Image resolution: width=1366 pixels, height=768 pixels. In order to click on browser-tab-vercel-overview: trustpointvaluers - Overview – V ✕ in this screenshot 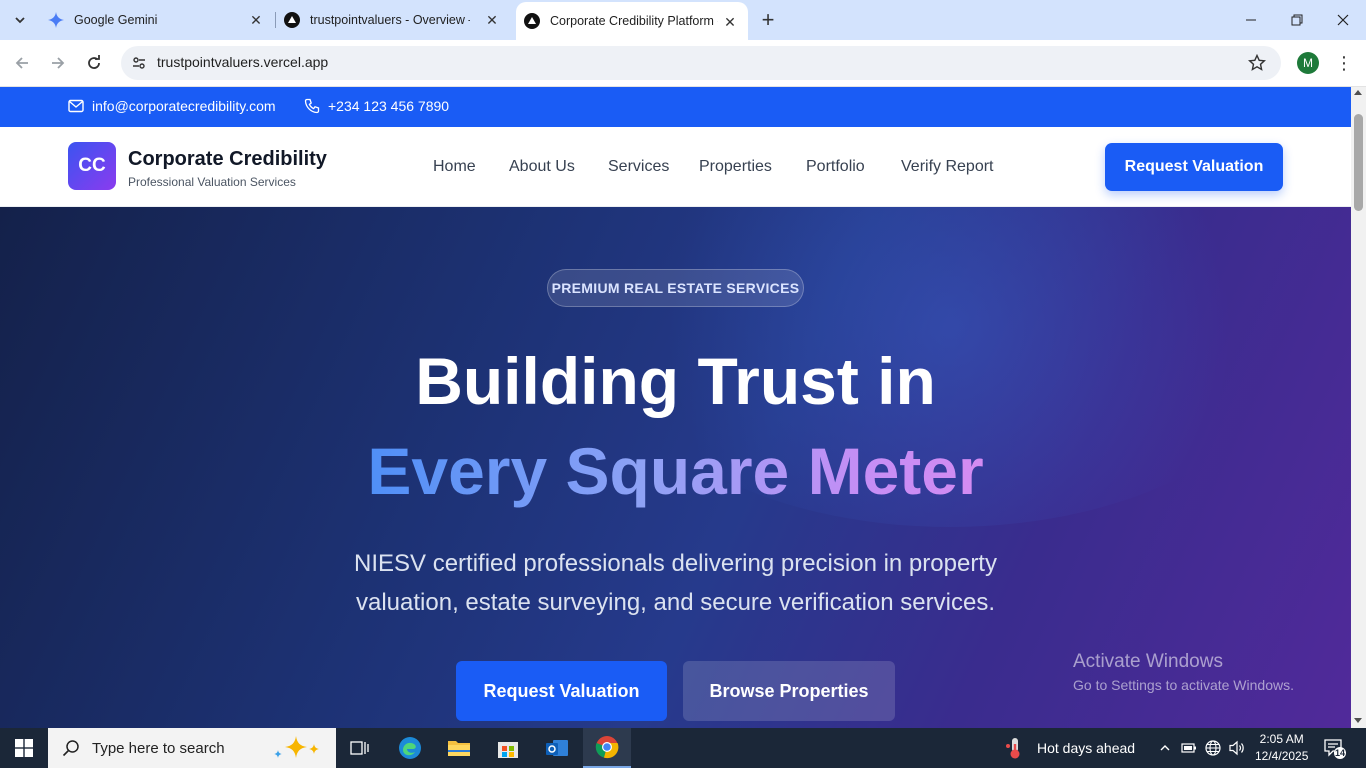, I will do `click(393, 20)`.